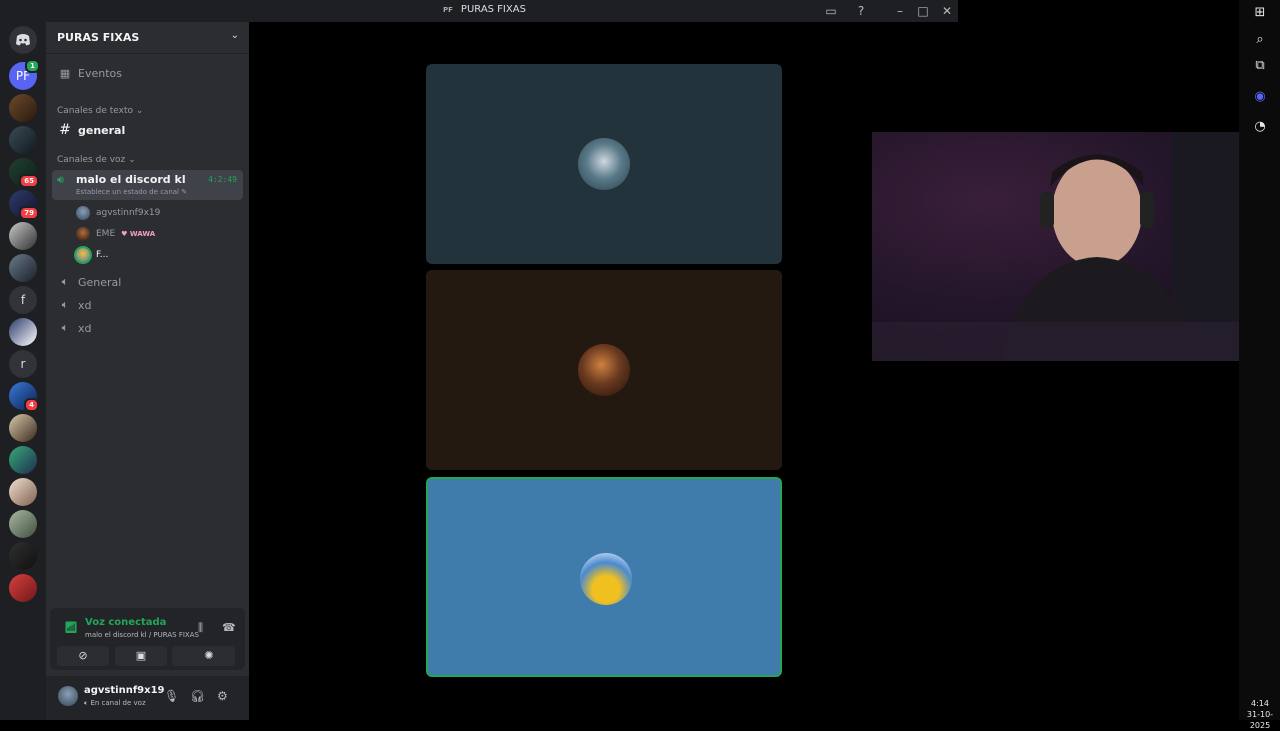 Image resolution: width=1280 pixels, height=731 pixels. Describe the element at coordinates (24, 173) in the screenshot. I see `server-icon: 65` at that location.